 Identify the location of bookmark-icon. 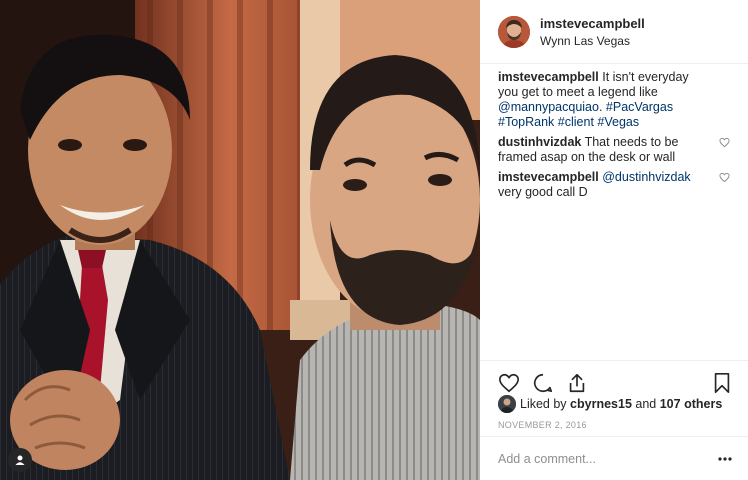
(722, 382).